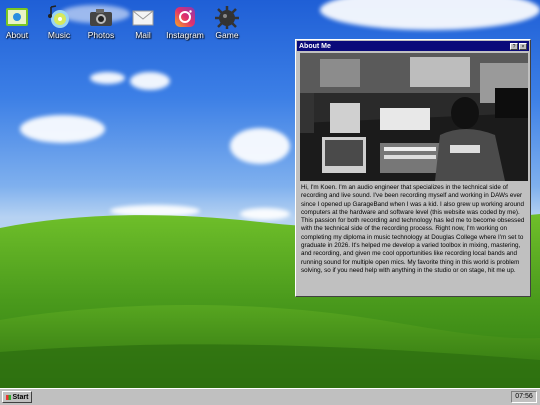  Describe the element at coordinates (17, 35) in the screenshot. I see `desktop-icon-label: About` at that location.